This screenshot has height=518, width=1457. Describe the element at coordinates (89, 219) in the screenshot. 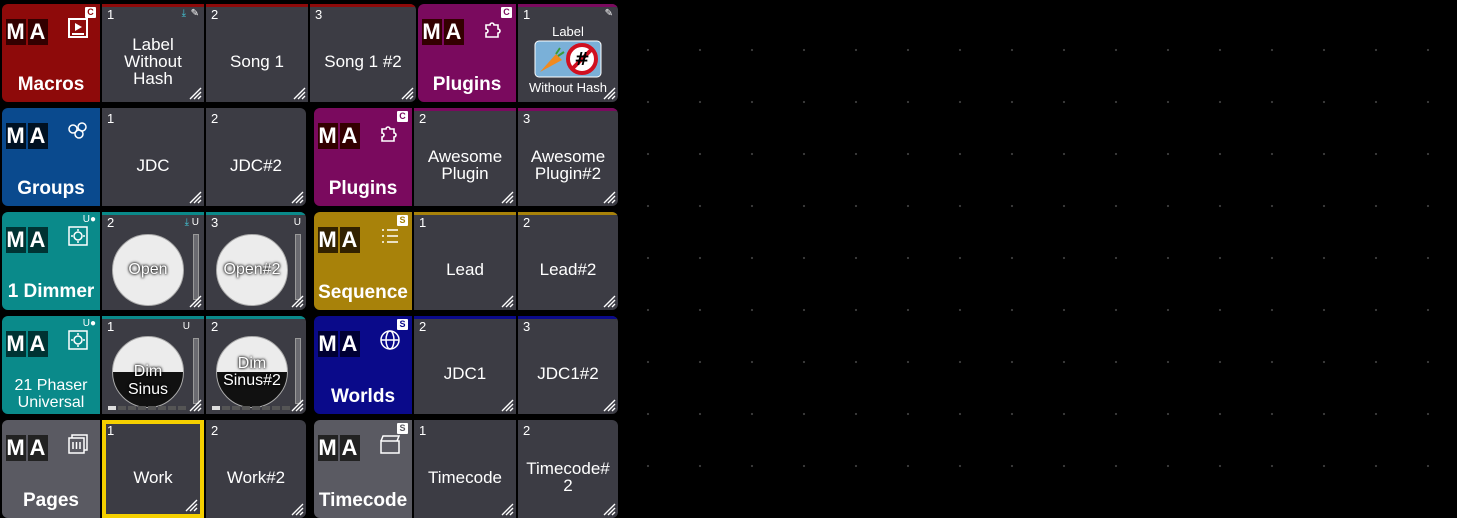

I see `user-bulb-icon: U●` at that location.